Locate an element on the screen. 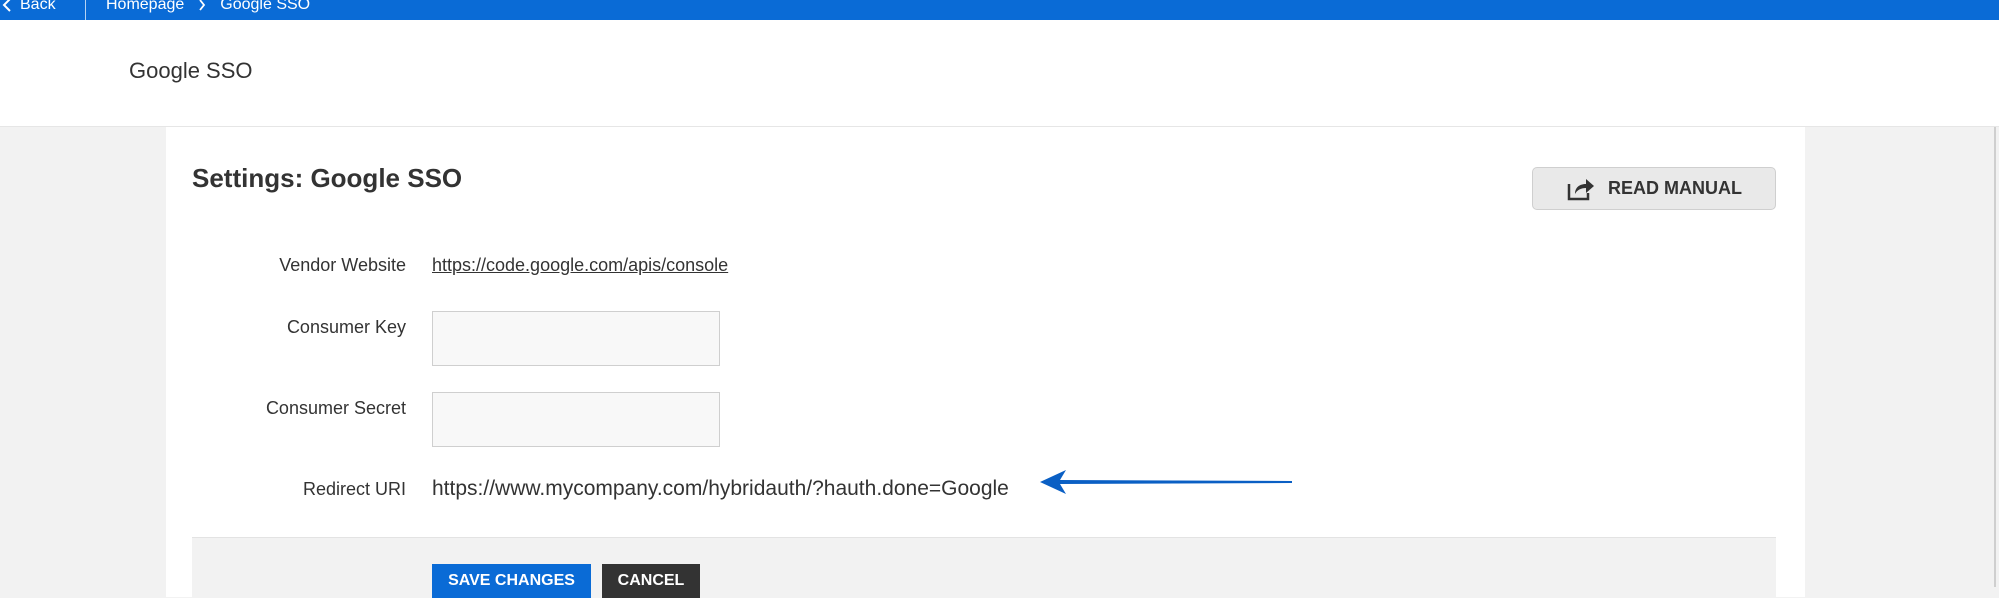 The image size is (1999, 598). consumer-key-label: Consumer Key is located at coordinates (346, 327).